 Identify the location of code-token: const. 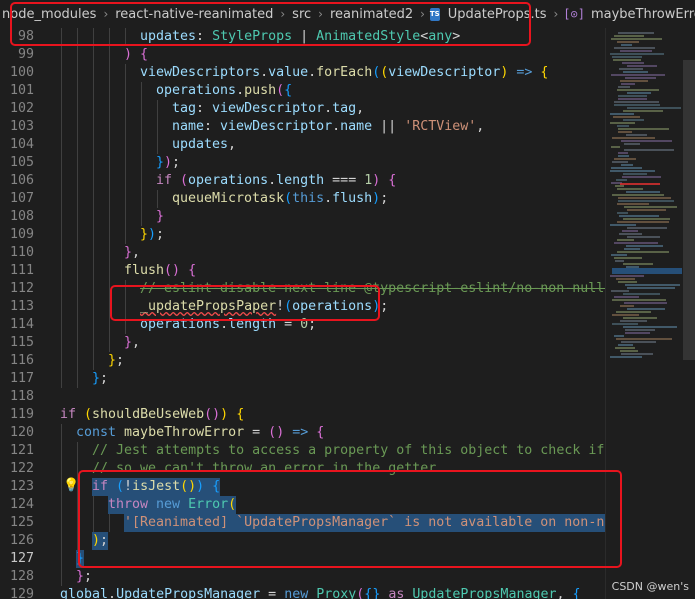
(96, 432).